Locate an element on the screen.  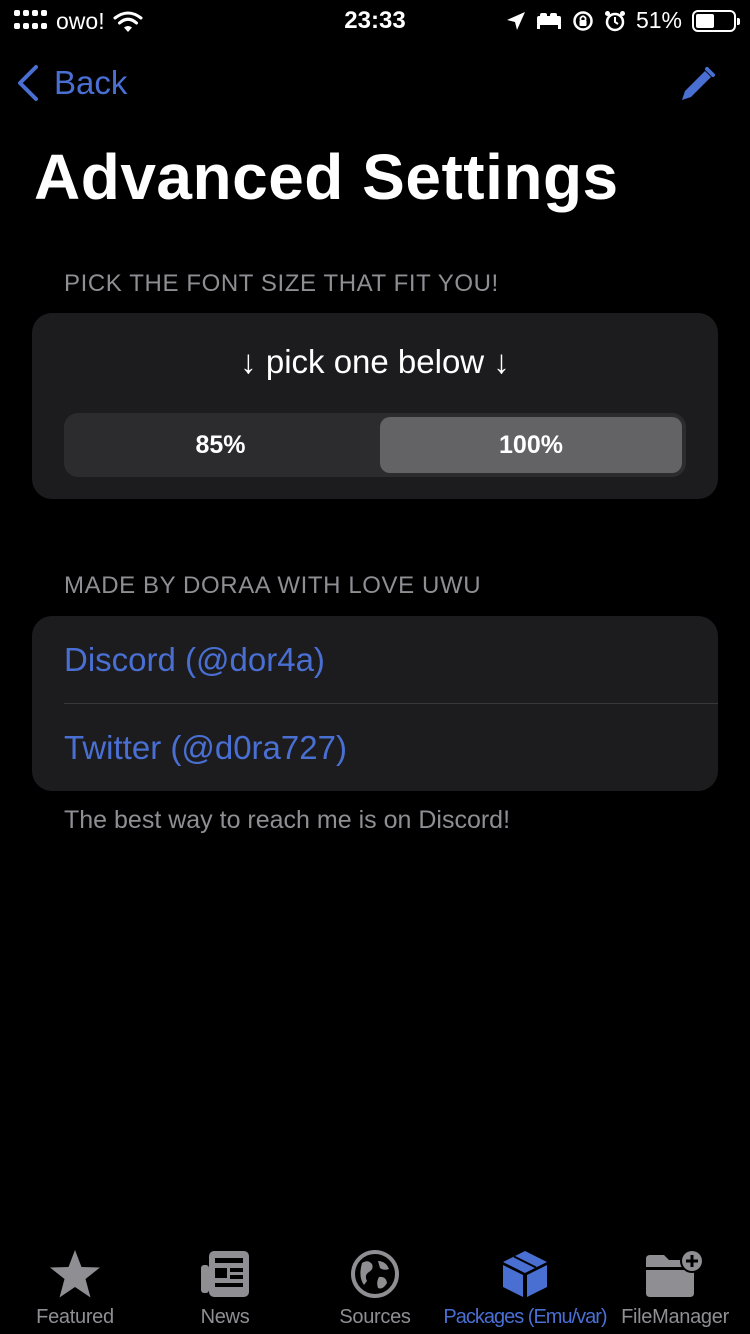
page-title: Advanced Settings is located at coordinates (326, 177).